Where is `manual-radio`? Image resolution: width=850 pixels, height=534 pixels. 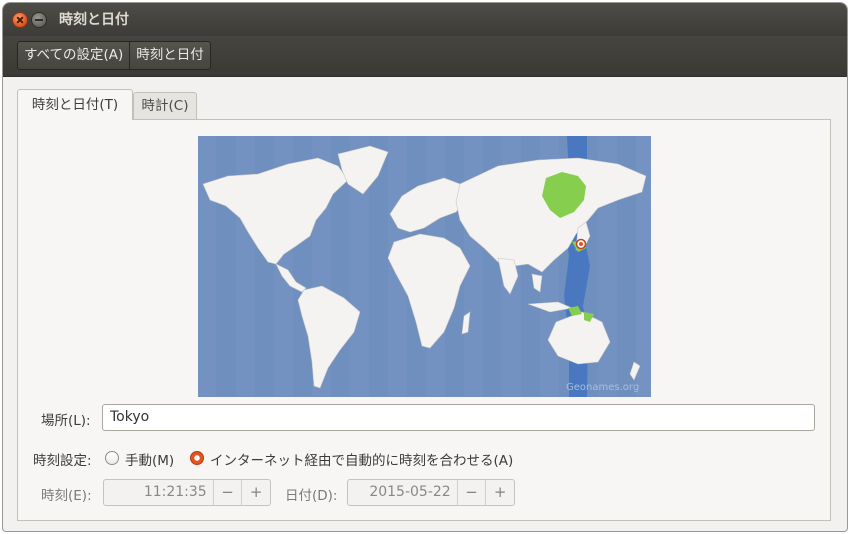
manual-radio is located at coordinates (112, 458).